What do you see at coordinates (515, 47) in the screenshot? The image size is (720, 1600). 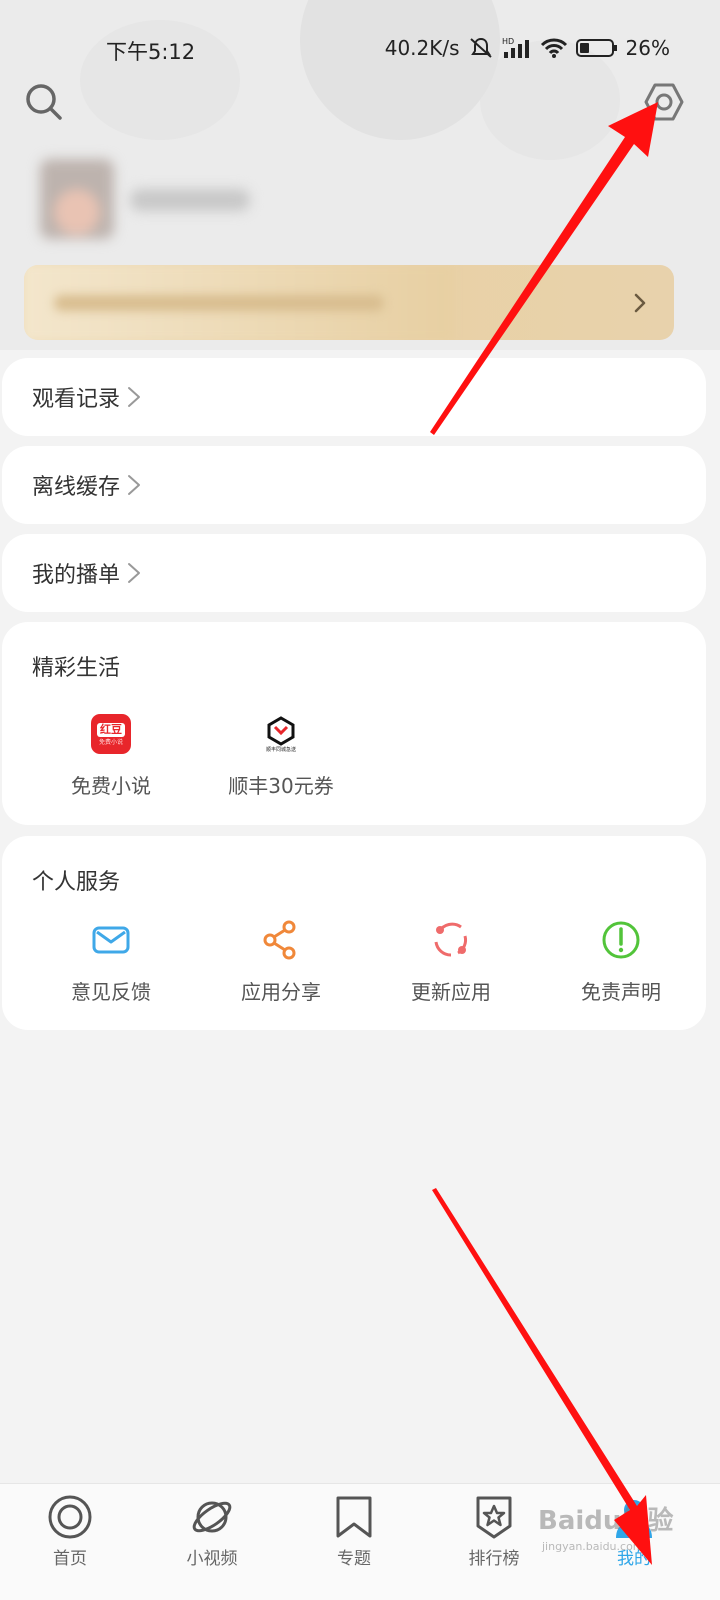 I see `signal-icon: HD` at bounding box center [515, 47].